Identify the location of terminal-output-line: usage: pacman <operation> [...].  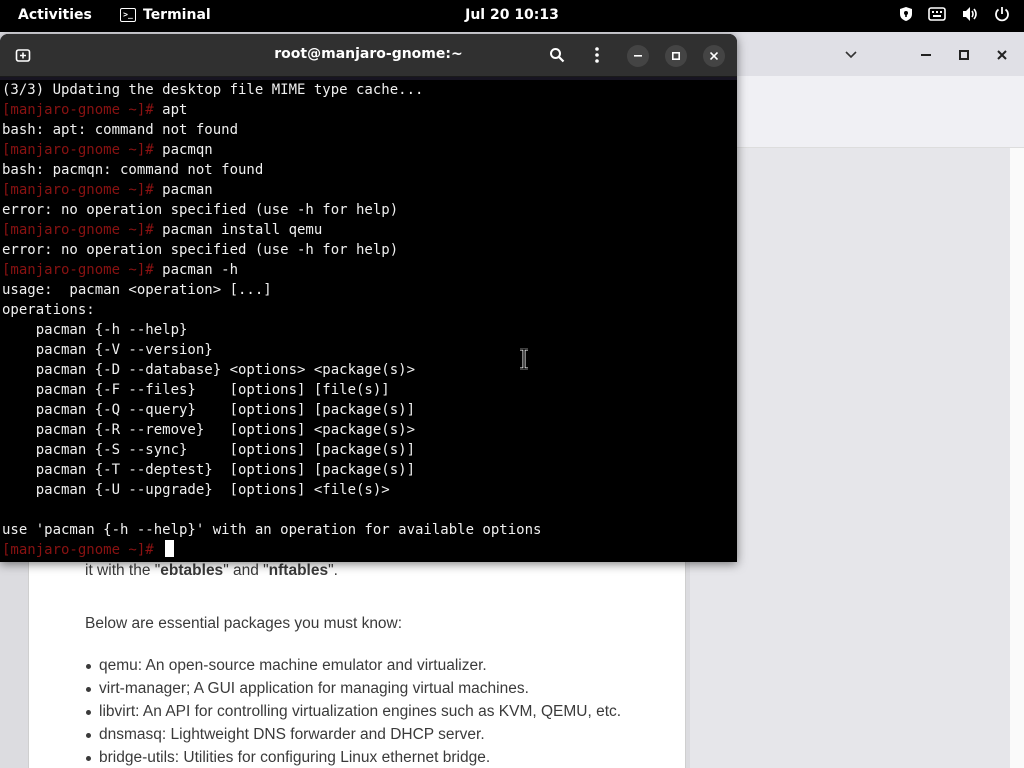
(271, 290).